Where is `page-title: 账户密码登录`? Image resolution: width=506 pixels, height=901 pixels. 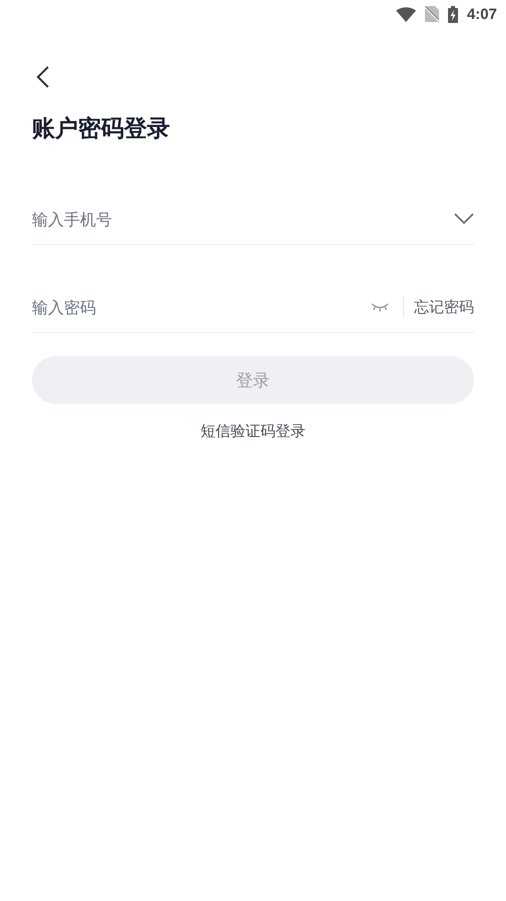
page-title: 账户密码登录 is located at coordinates (101, 129).